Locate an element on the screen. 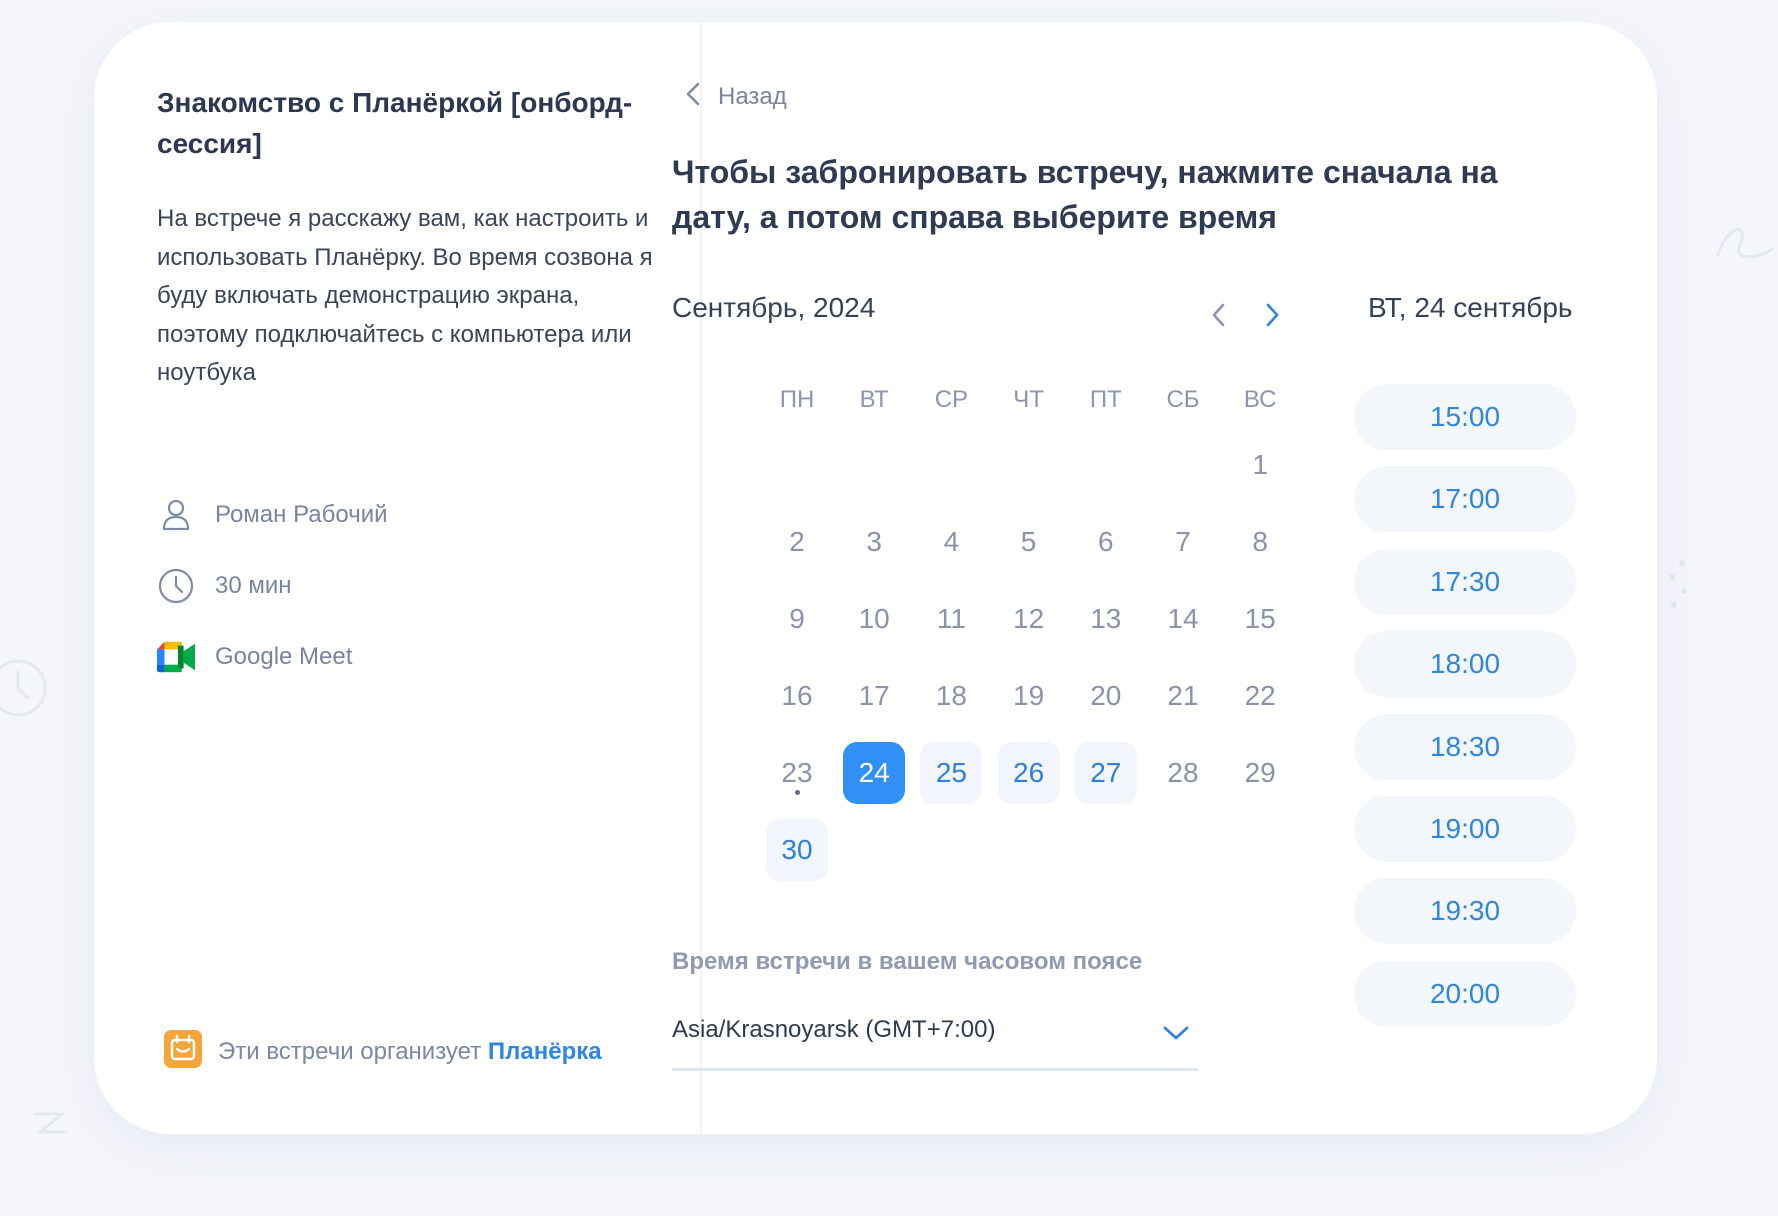 The image size is (1778, 1216). time-slot-button: 18:30 is located at coordinates (1465, 746).